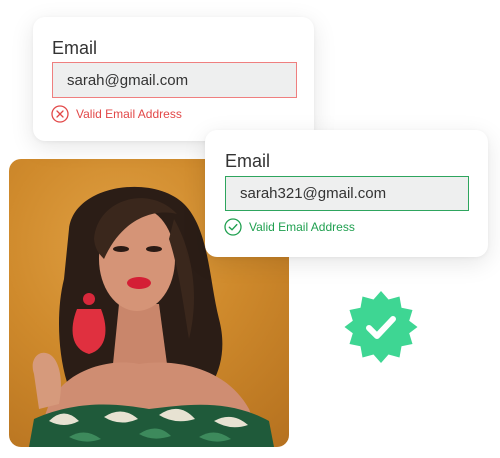 Image resolution: width=500 pixels, height=458 pixels. I want to click on status-message-success: Valid Email Address, so click(289, 227).